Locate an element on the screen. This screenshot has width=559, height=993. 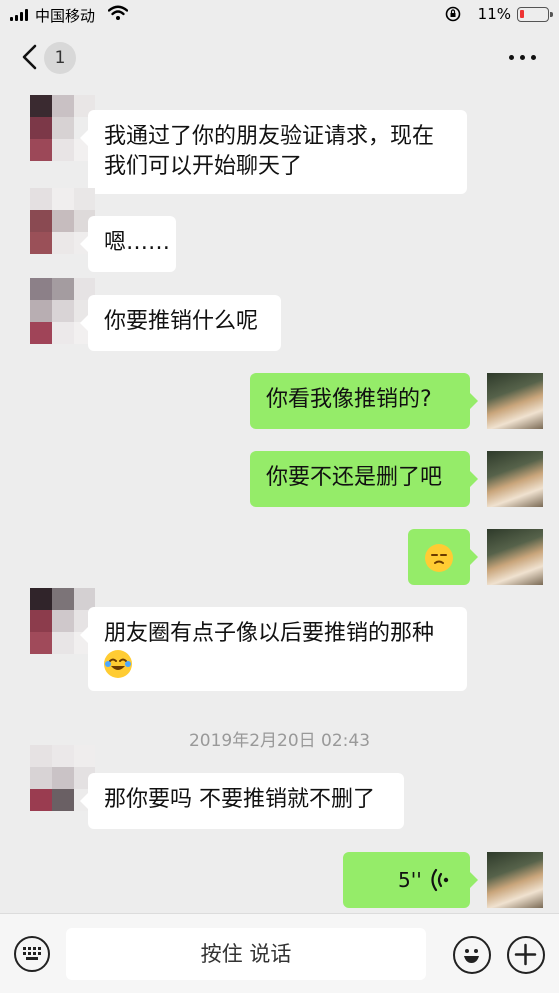
status-bar: 中国移动 11% is located at coordinates (279, 15).